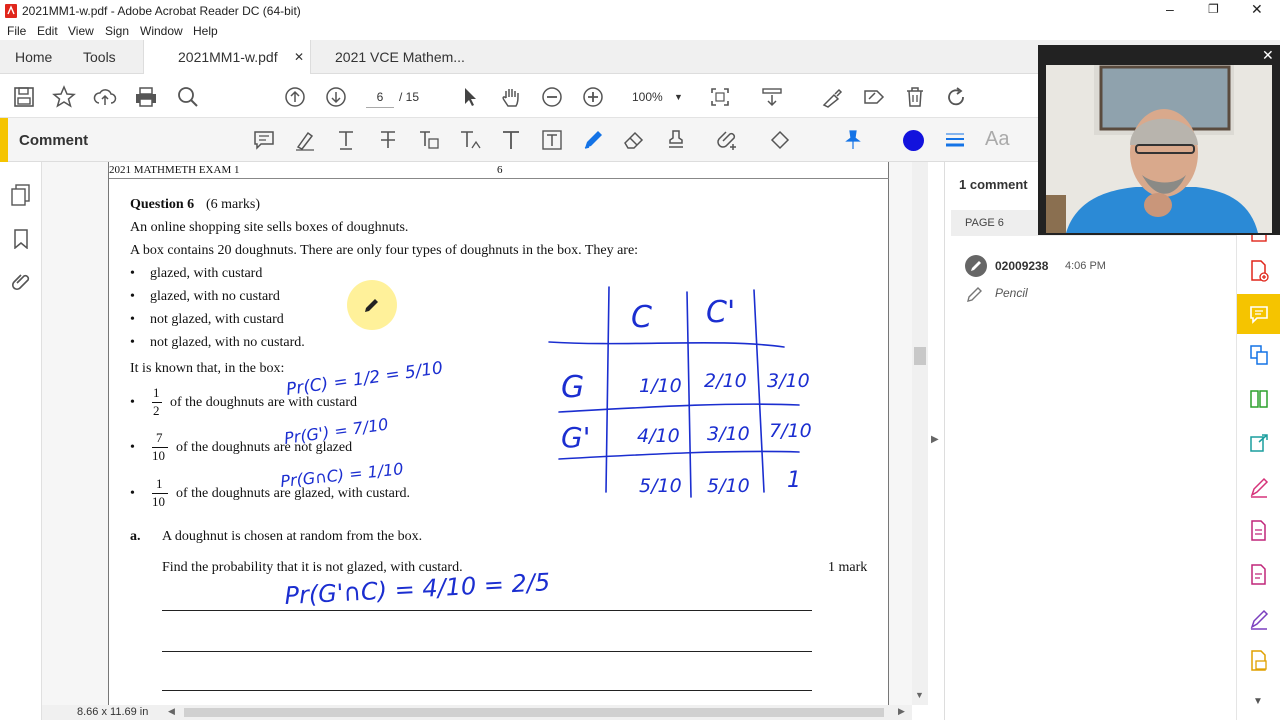 The image size is (1280, 720). I want to click on horizontal-scroll-thumb, so click(534, 712).